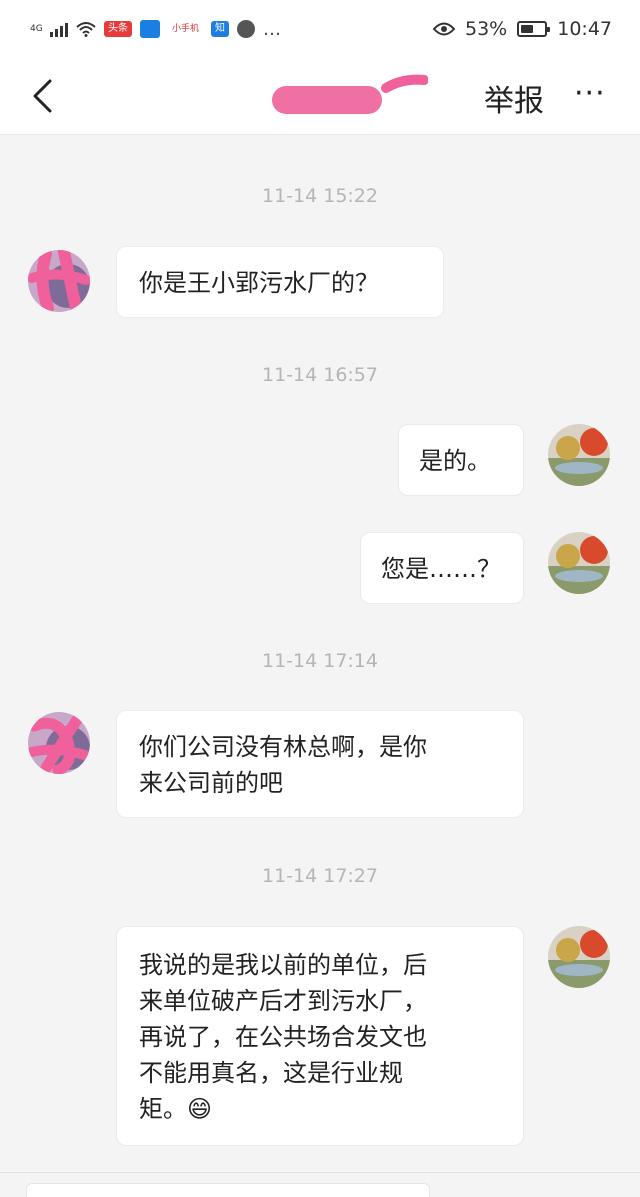 The height and width of the screenshot is (1197, 640). Describe the element at coordinates (534, 29) in the screenshot. I see `battery-icon` at that location.